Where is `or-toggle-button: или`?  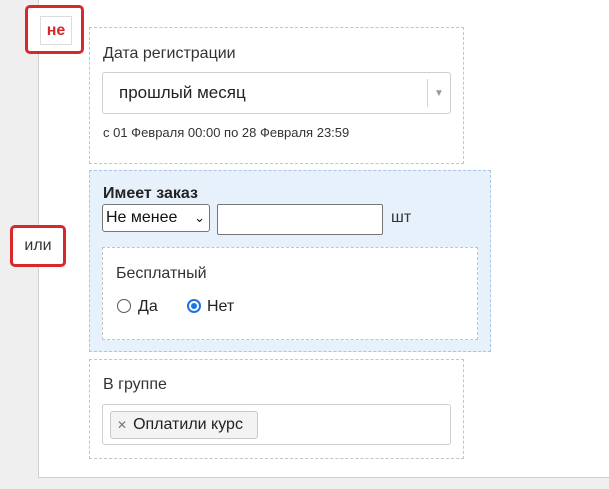 or-toggle-button: или is located at coordinates (38, 246).